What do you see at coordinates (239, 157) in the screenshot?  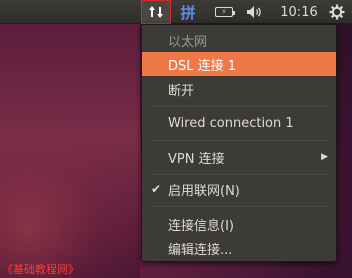 I see `menu-item-vpn: VPN 连接 ▶` at bounding box center [239, 157].